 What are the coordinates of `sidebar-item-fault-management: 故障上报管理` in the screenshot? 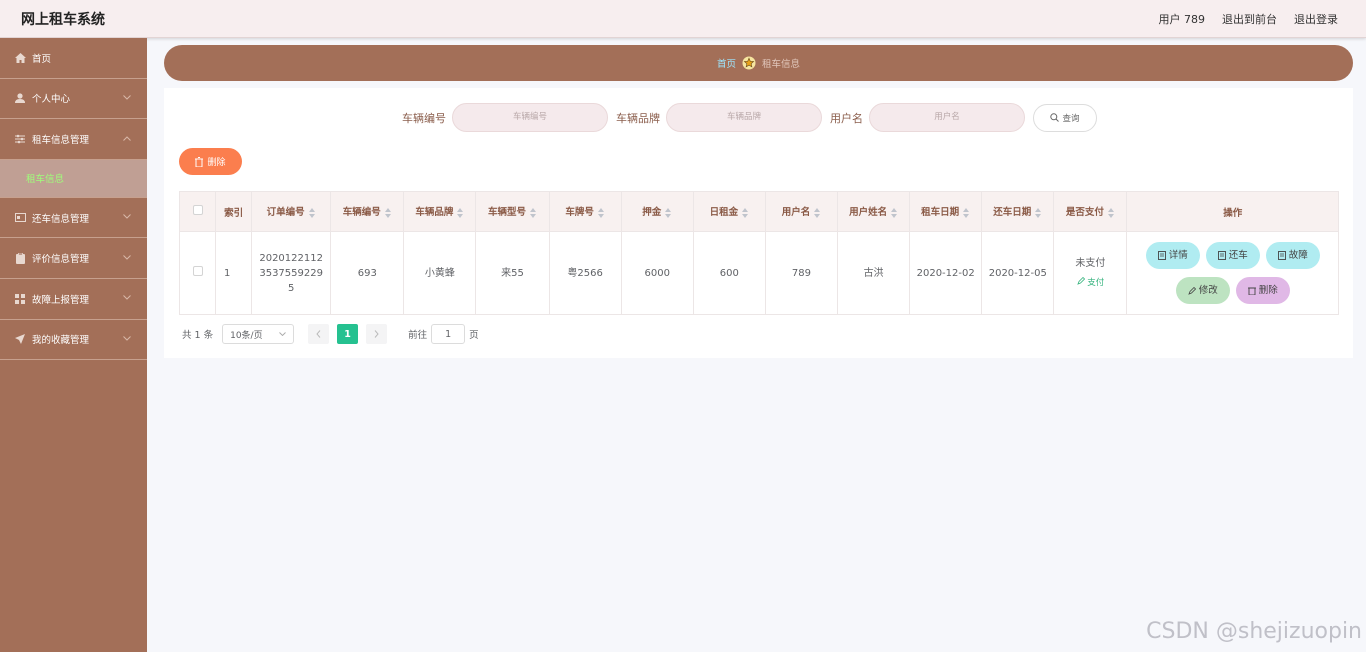 It's located at (73, 299).